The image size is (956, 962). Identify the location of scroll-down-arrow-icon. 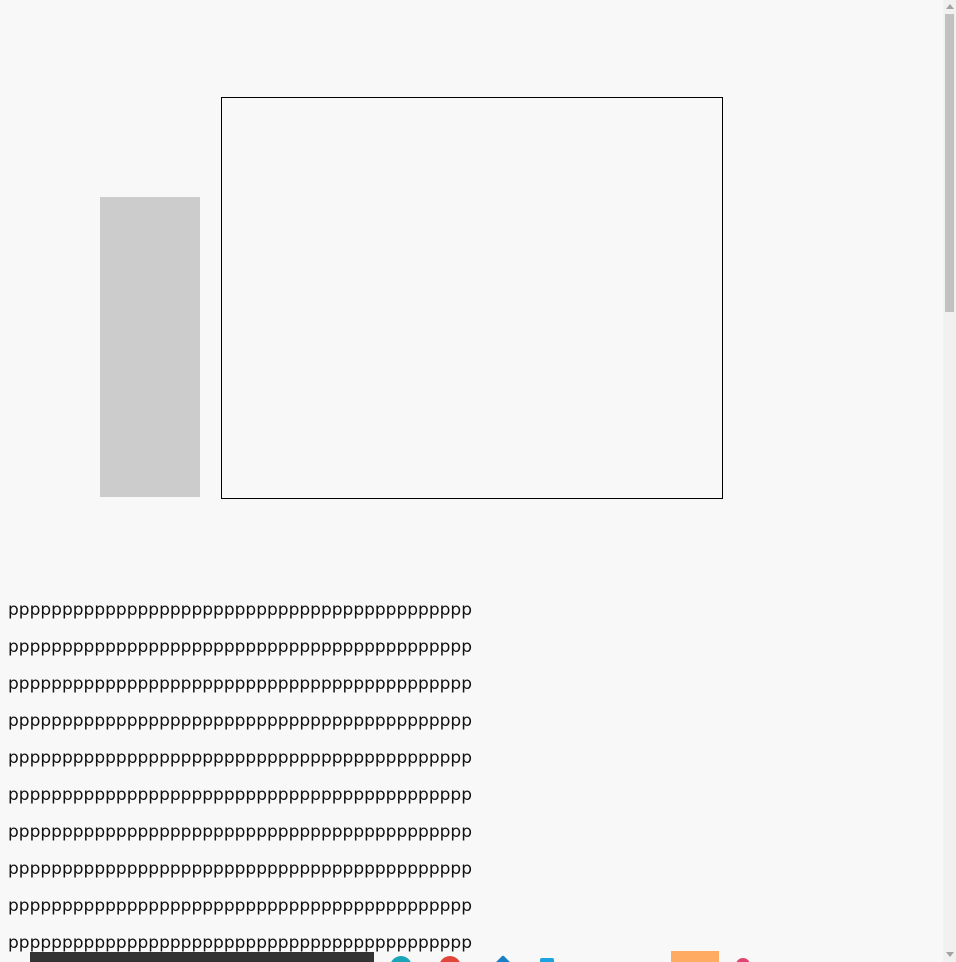
(950, 954).